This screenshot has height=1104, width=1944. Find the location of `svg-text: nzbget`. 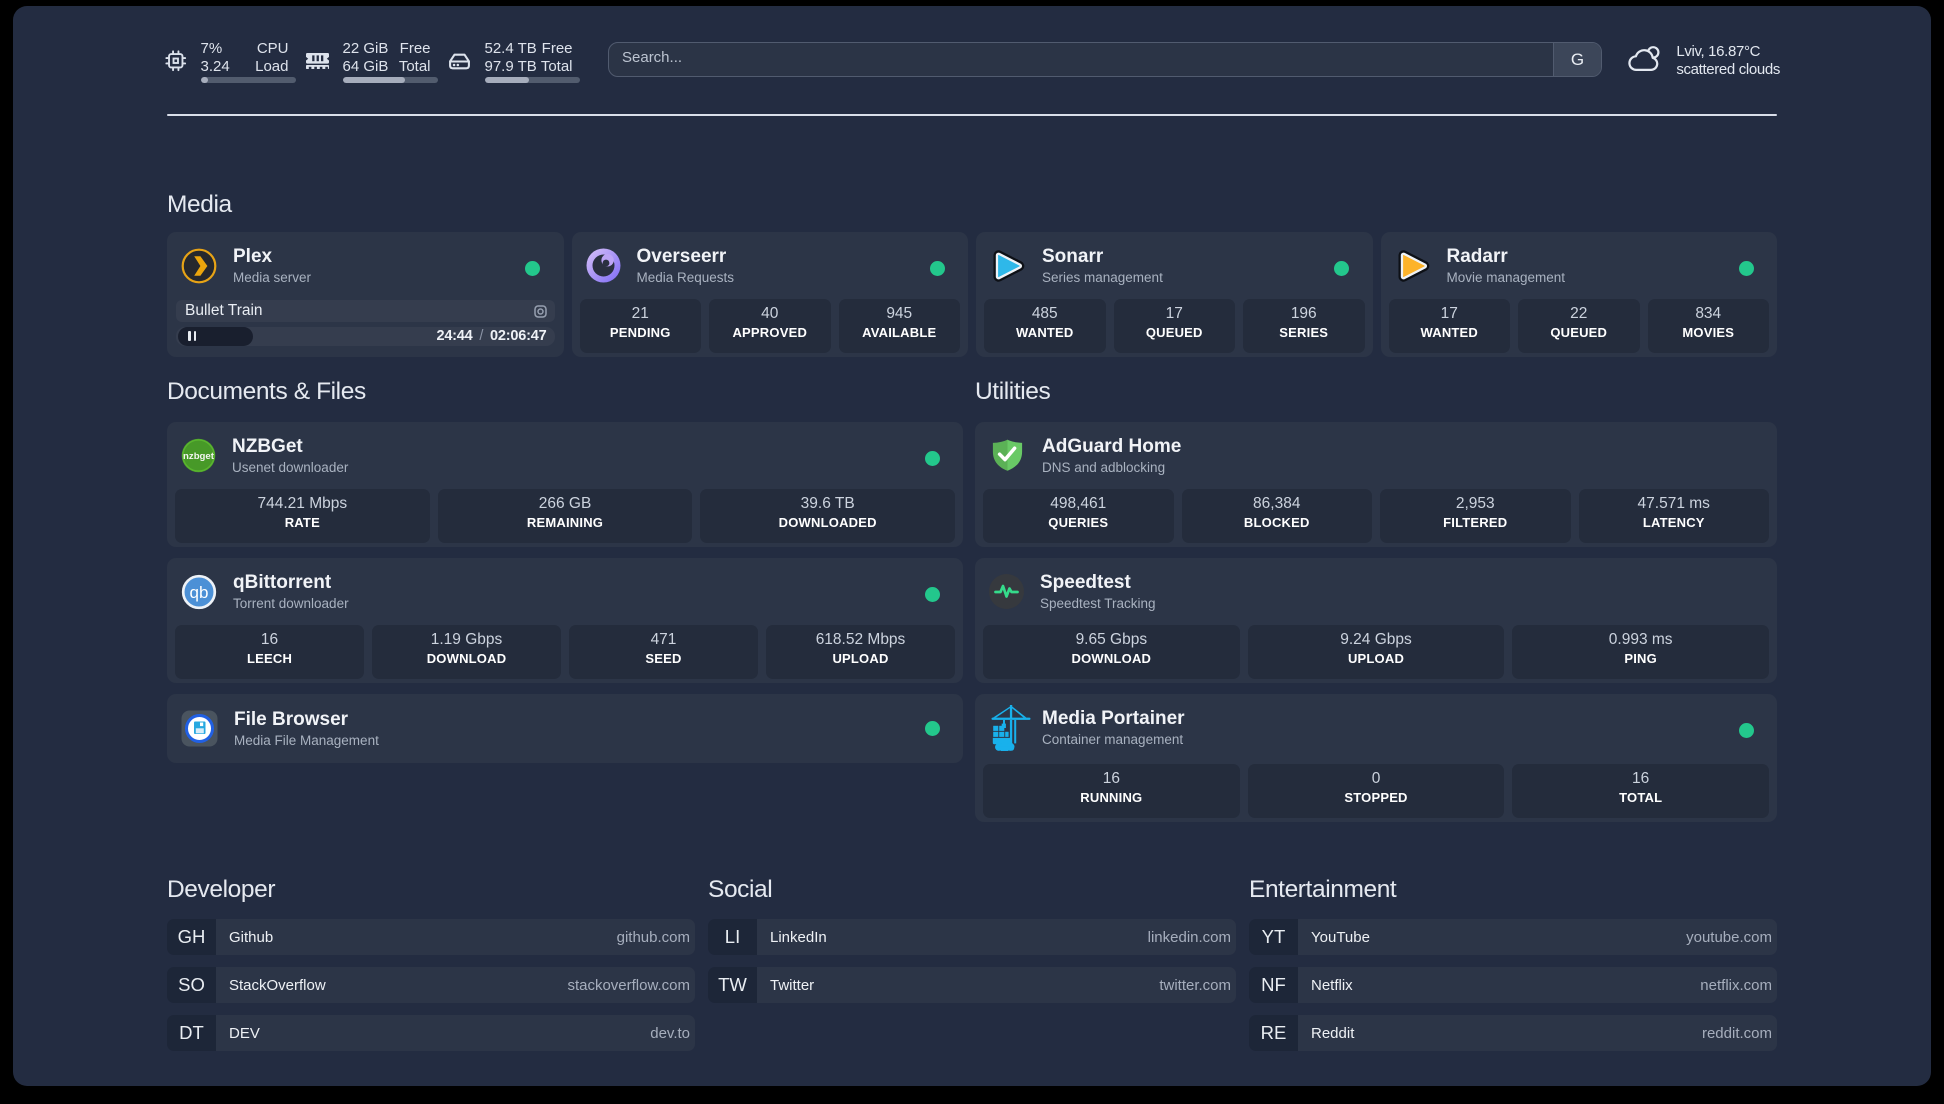

svg-text: nzbget is located at coordinates (199, 456).